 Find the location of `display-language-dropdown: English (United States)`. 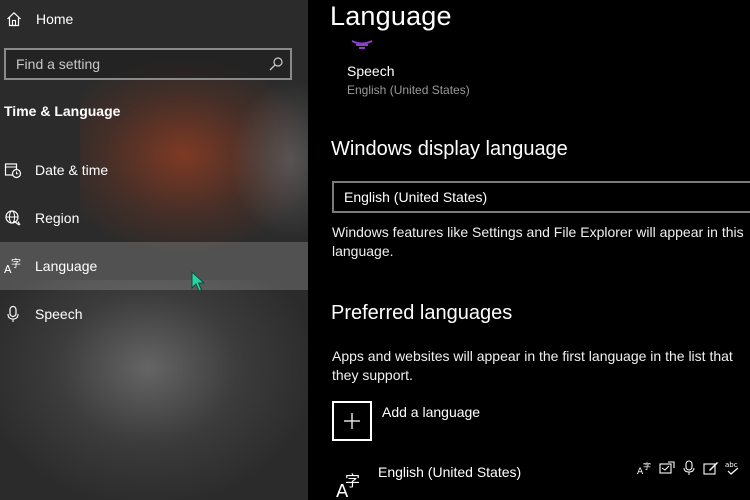

display-language-dropdown: English (United States) is located at coordinates (541, 197).